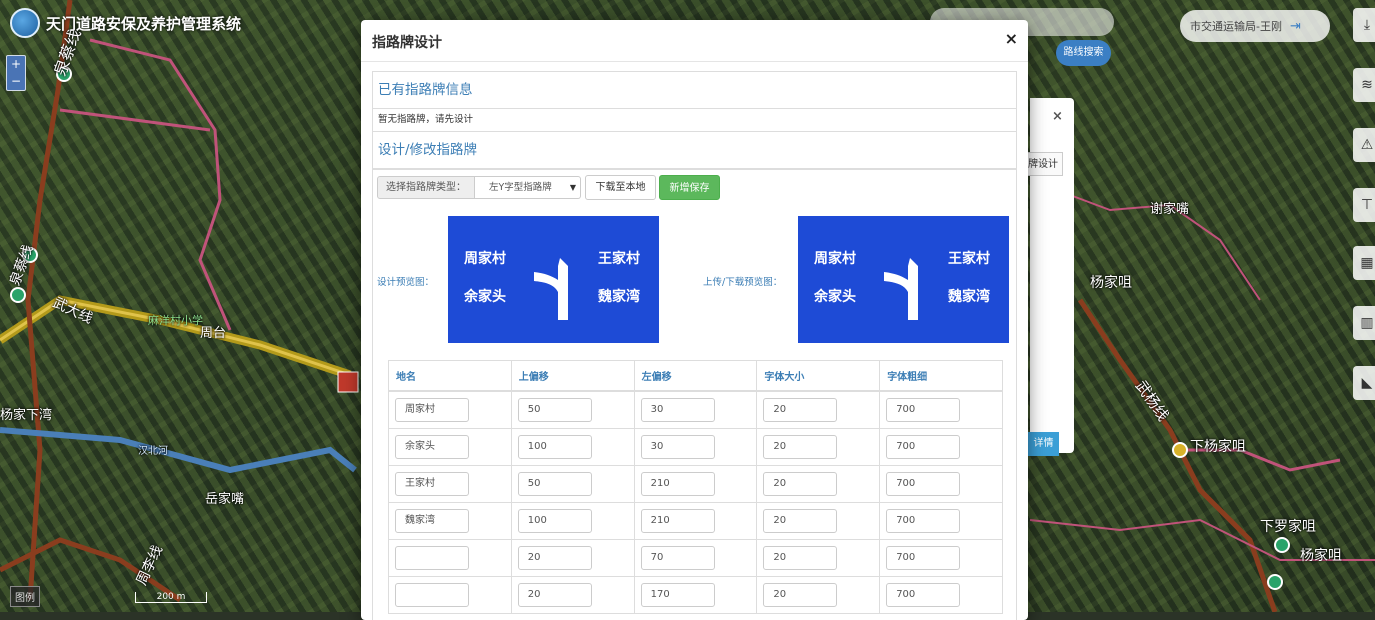 This screenshot has height=620, width=1375. I want to click on table-row: 20 70 20 700, so click(695, 557).